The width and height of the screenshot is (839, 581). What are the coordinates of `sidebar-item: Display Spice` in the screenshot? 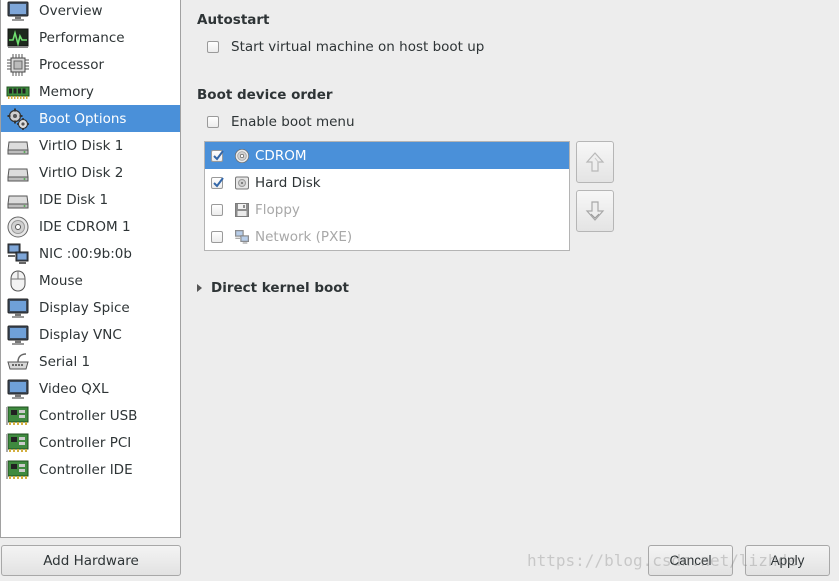 It's located at (90, 307).